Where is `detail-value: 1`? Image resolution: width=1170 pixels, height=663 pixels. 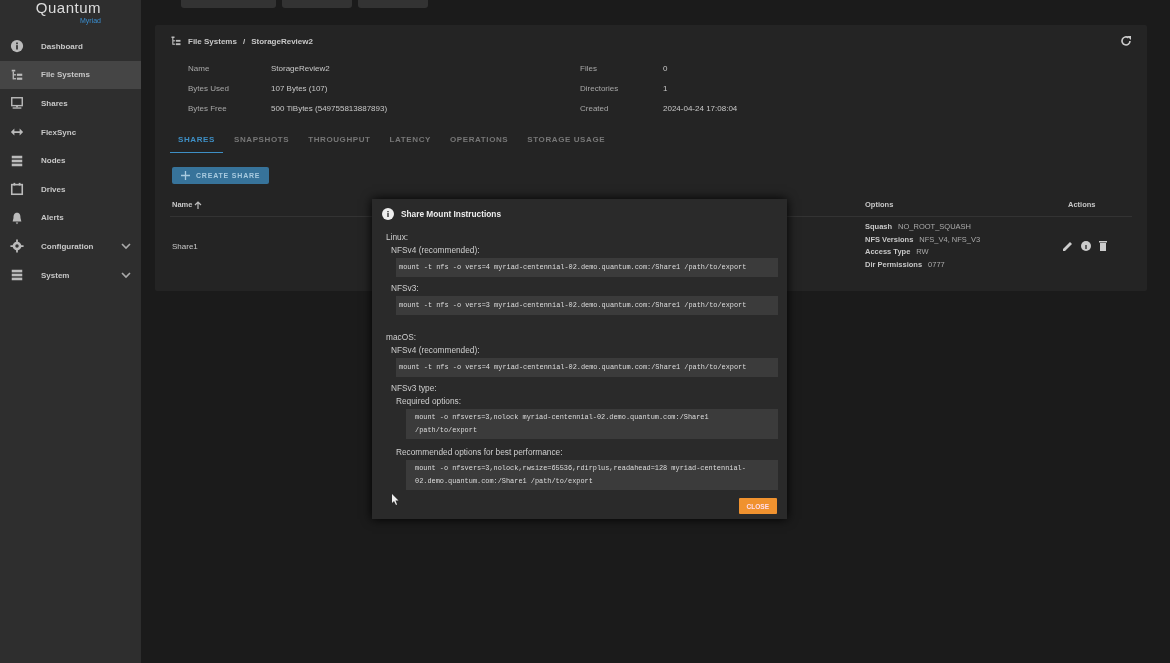
detail-value: 1 is located at coordinates (666, 89).